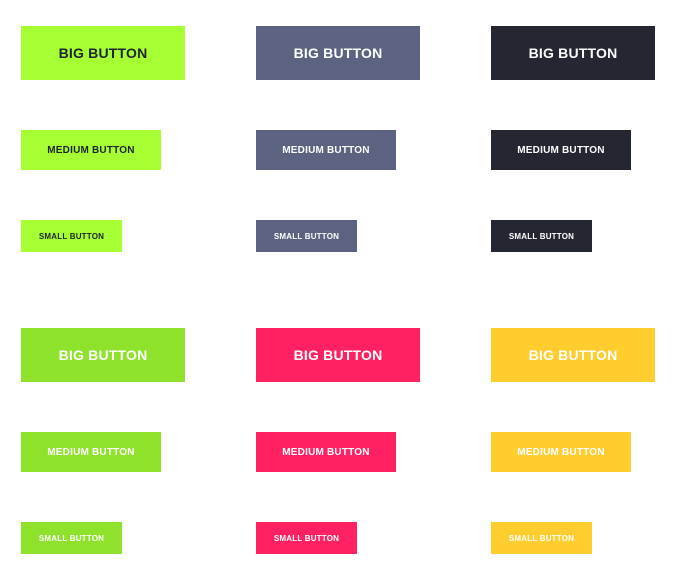  I want to click on big-button-green: BIG BUTTON, so click(103, 355).